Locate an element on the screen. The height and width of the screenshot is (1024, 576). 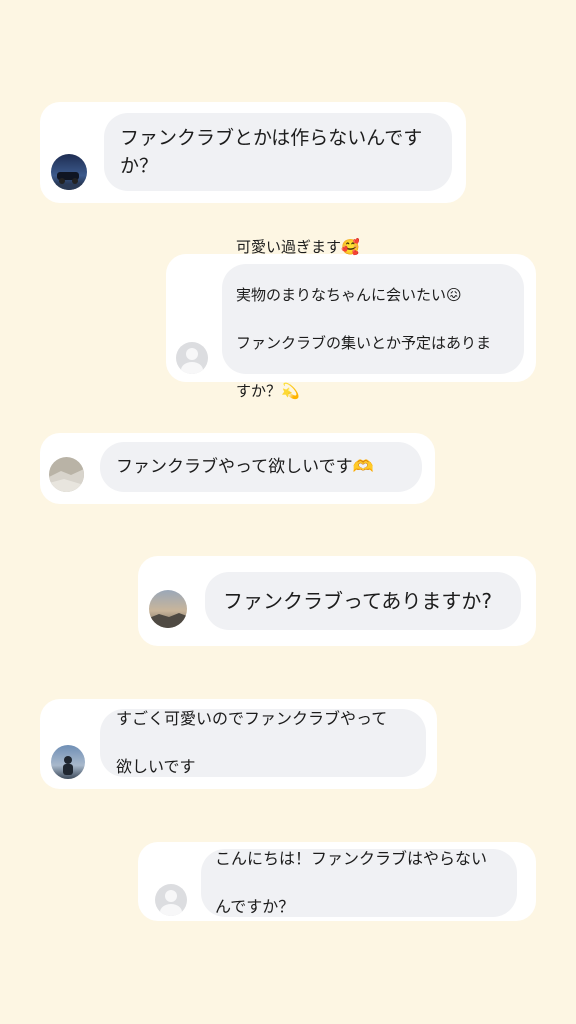
message-text-5: すごく可愛いのでファンクラブやって 欲しいです is located at coordinates (251, 743).